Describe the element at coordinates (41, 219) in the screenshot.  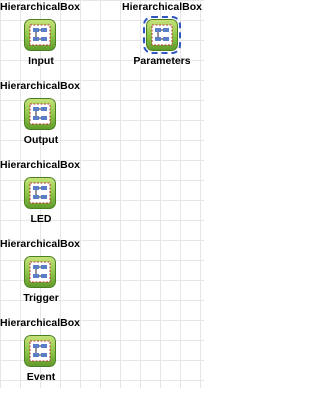
I see `block-name-label: LED` at that location.